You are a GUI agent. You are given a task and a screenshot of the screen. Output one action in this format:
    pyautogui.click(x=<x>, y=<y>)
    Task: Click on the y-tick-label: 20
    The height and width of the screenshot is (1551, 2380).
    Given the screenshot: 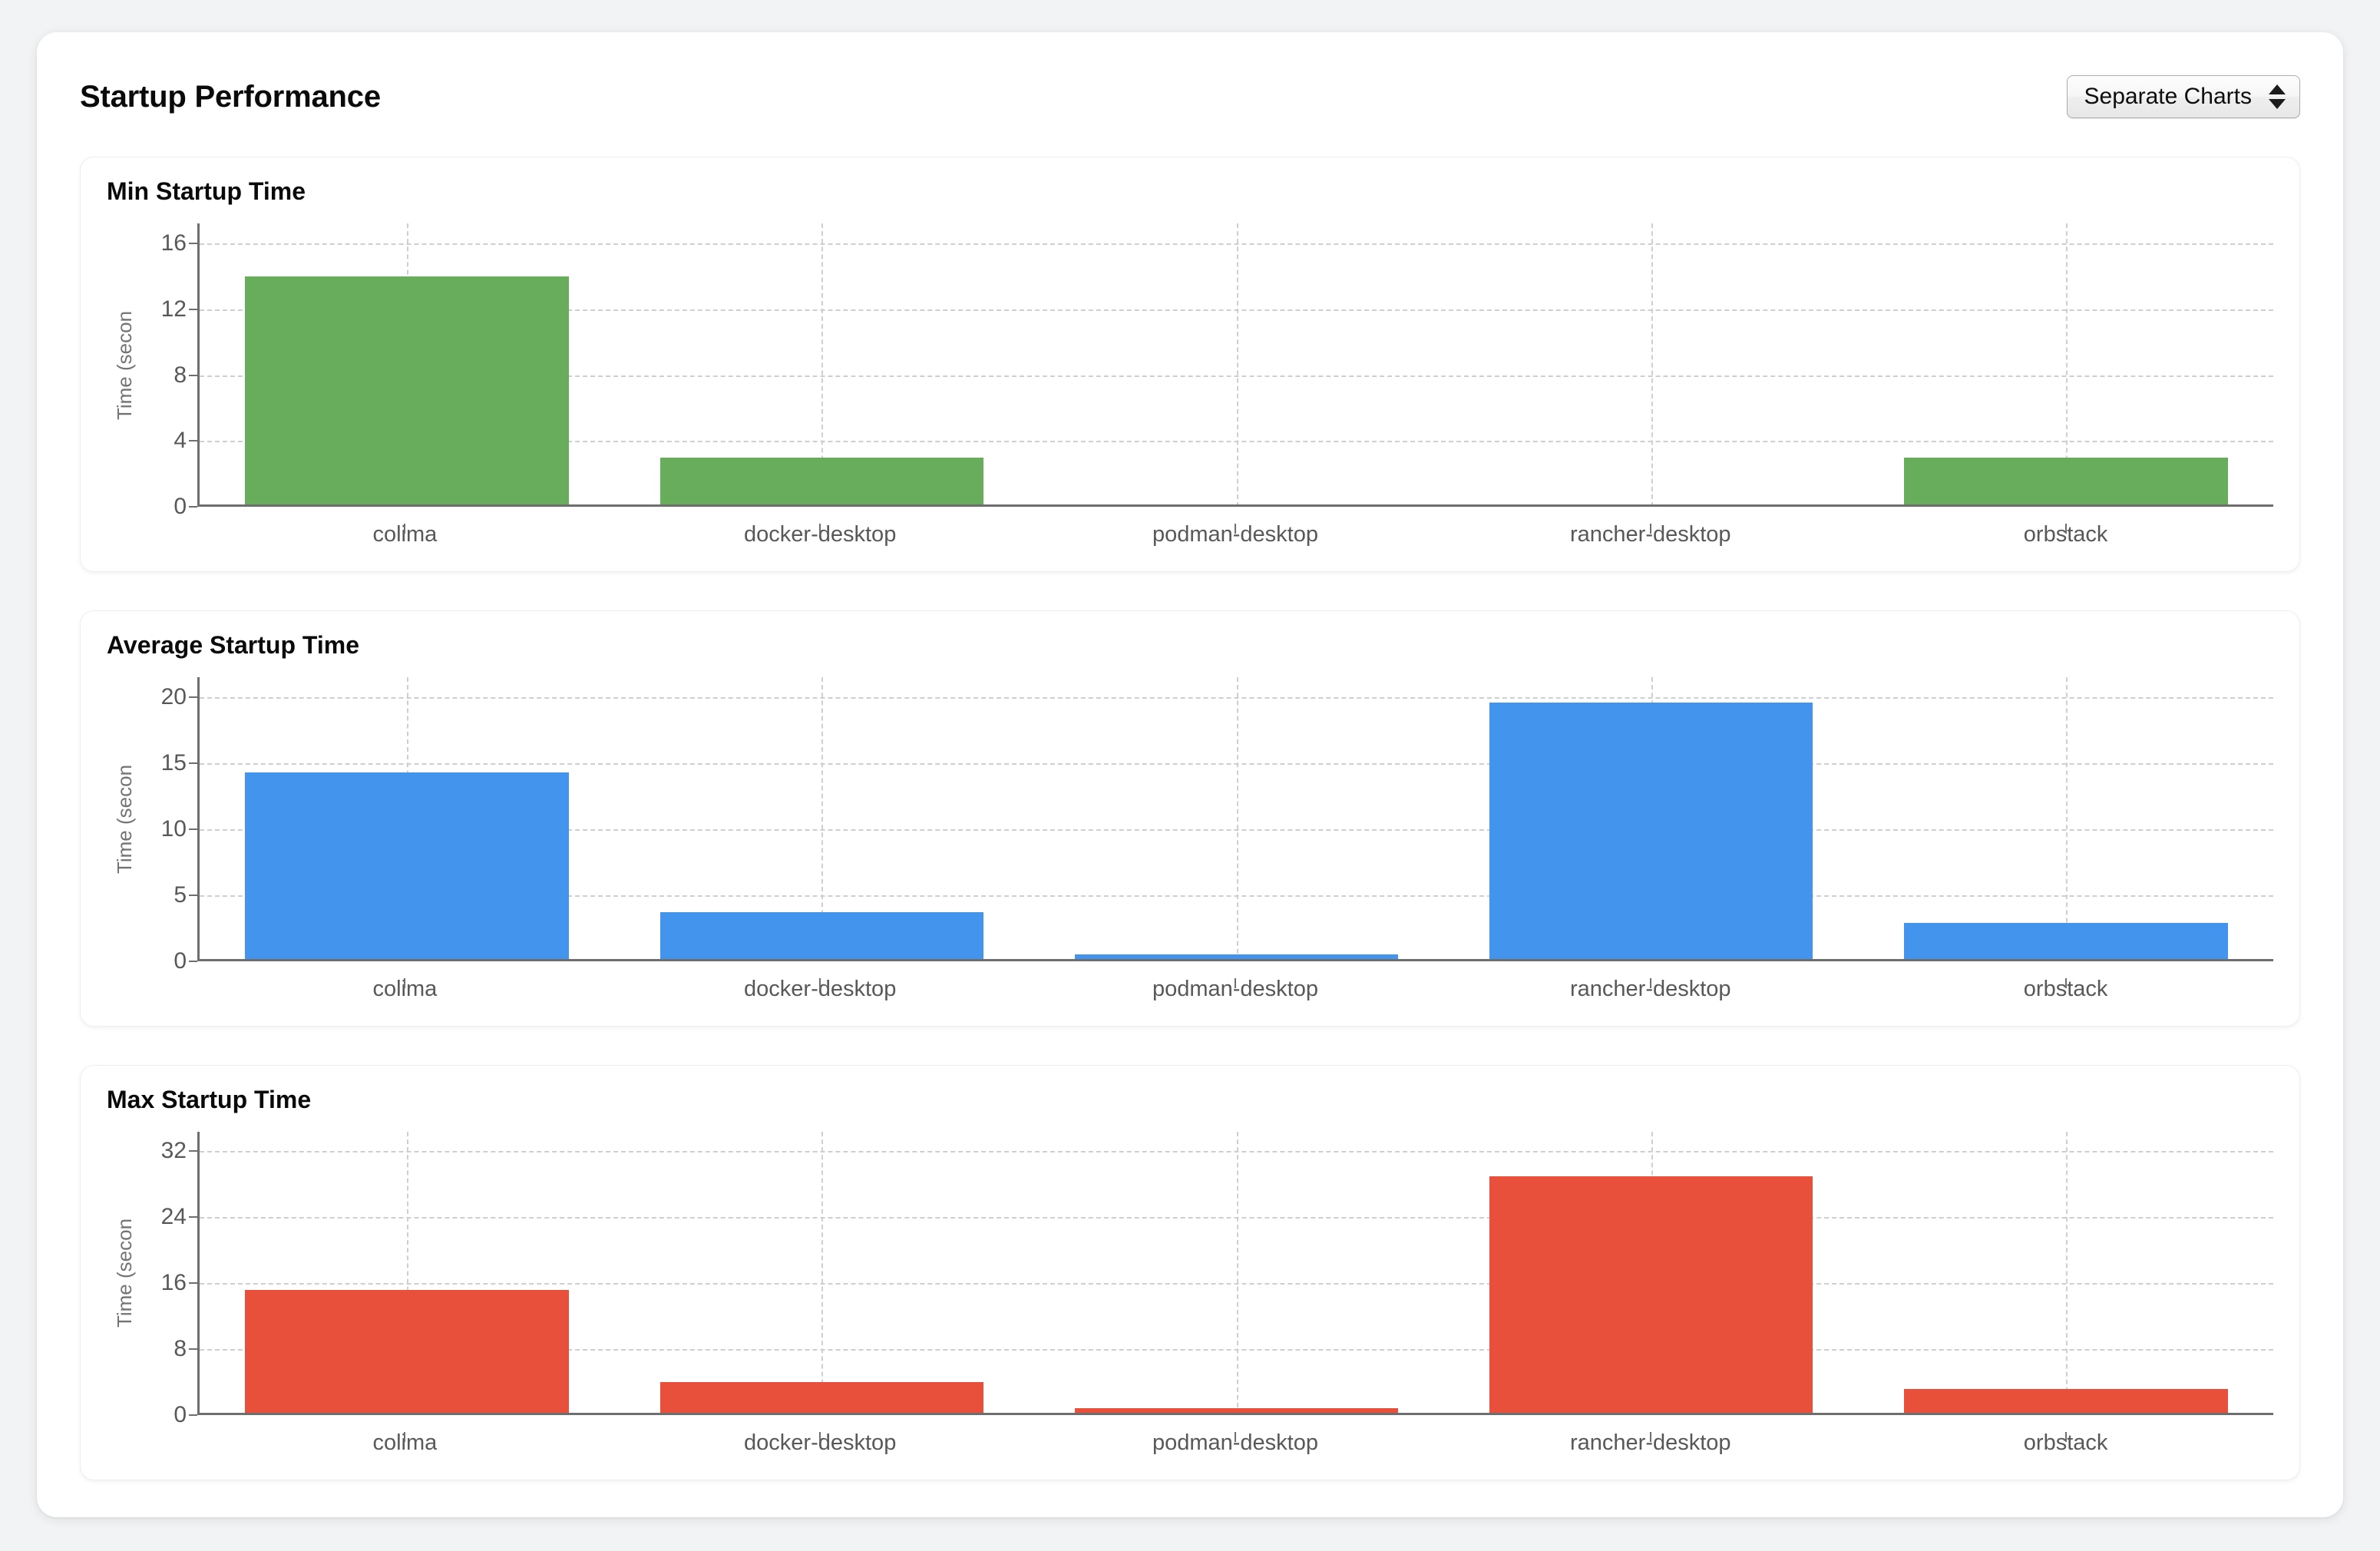 What is the action you would take?
    pyautogui.click(x=173, y=697)
    